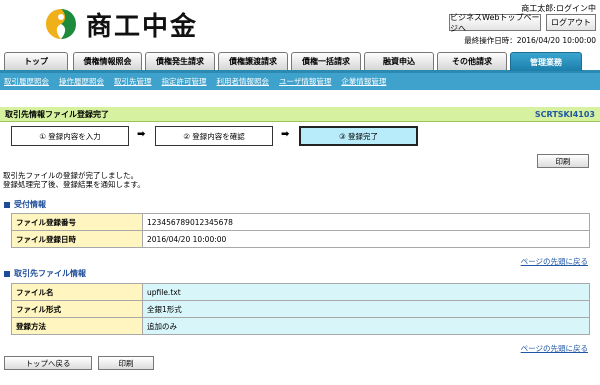 This screenshot has width=600, height=385. Describe the element at coordinates (77, 222) in the screenshot. I see `field-label: ファイル登録番号` at that location.